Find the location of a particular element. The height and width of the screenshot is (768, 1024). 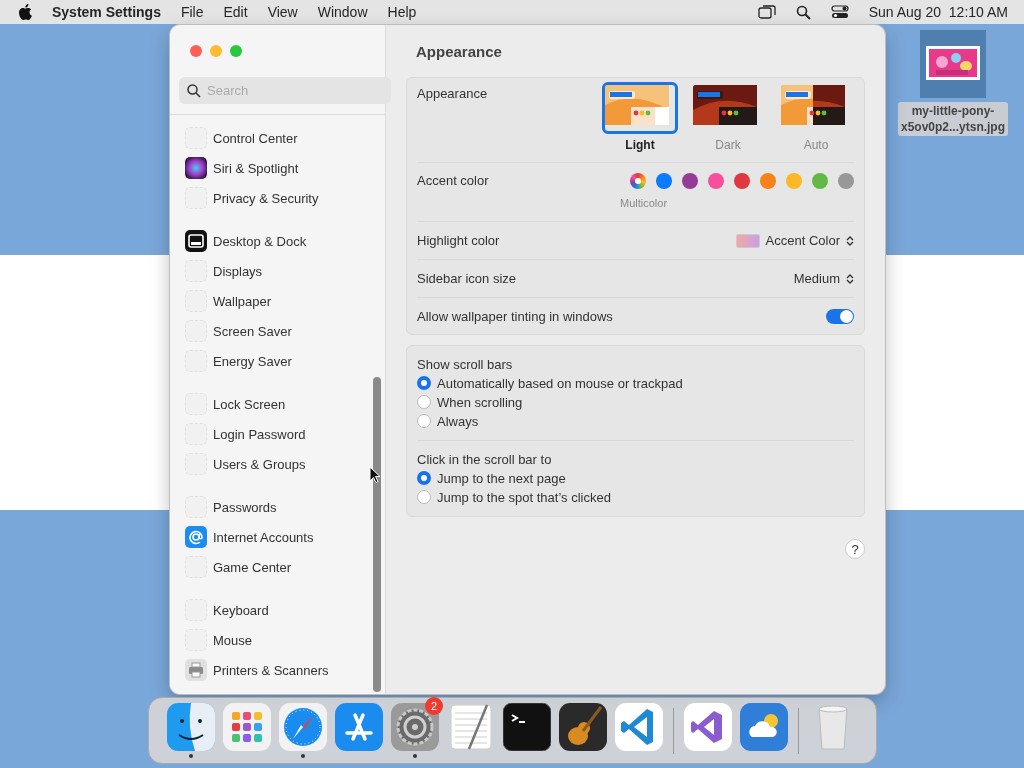

toggle-switch is located at coordinates (840, 316).